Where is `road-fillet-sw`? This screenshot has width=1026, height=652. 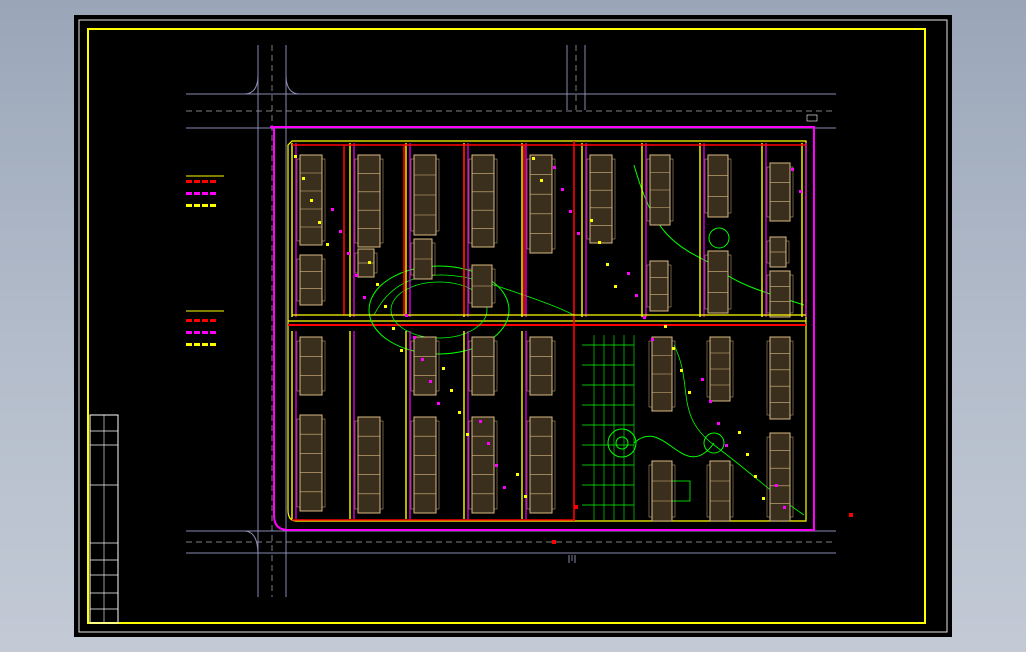
road-fillet-sw is located at coordinates (251, 543).